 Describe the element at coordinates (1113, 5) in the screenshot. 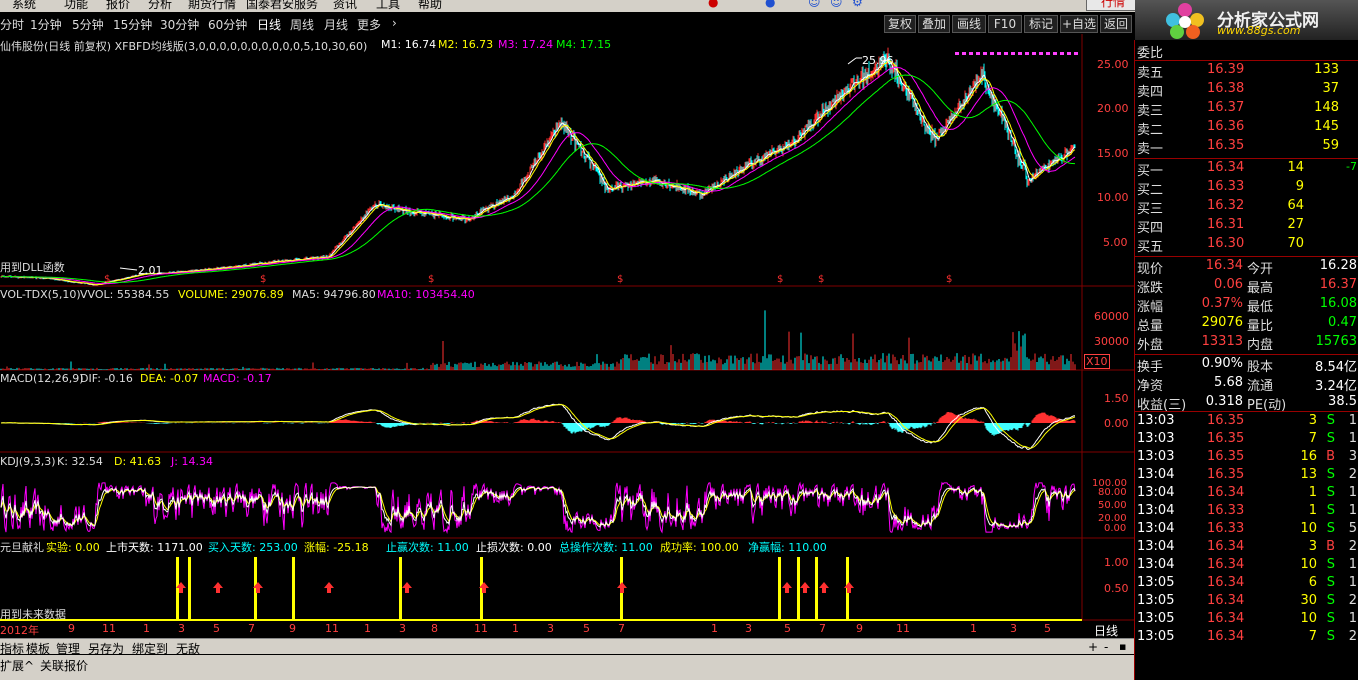

I see `quote-mode-button: 行情` at that location.